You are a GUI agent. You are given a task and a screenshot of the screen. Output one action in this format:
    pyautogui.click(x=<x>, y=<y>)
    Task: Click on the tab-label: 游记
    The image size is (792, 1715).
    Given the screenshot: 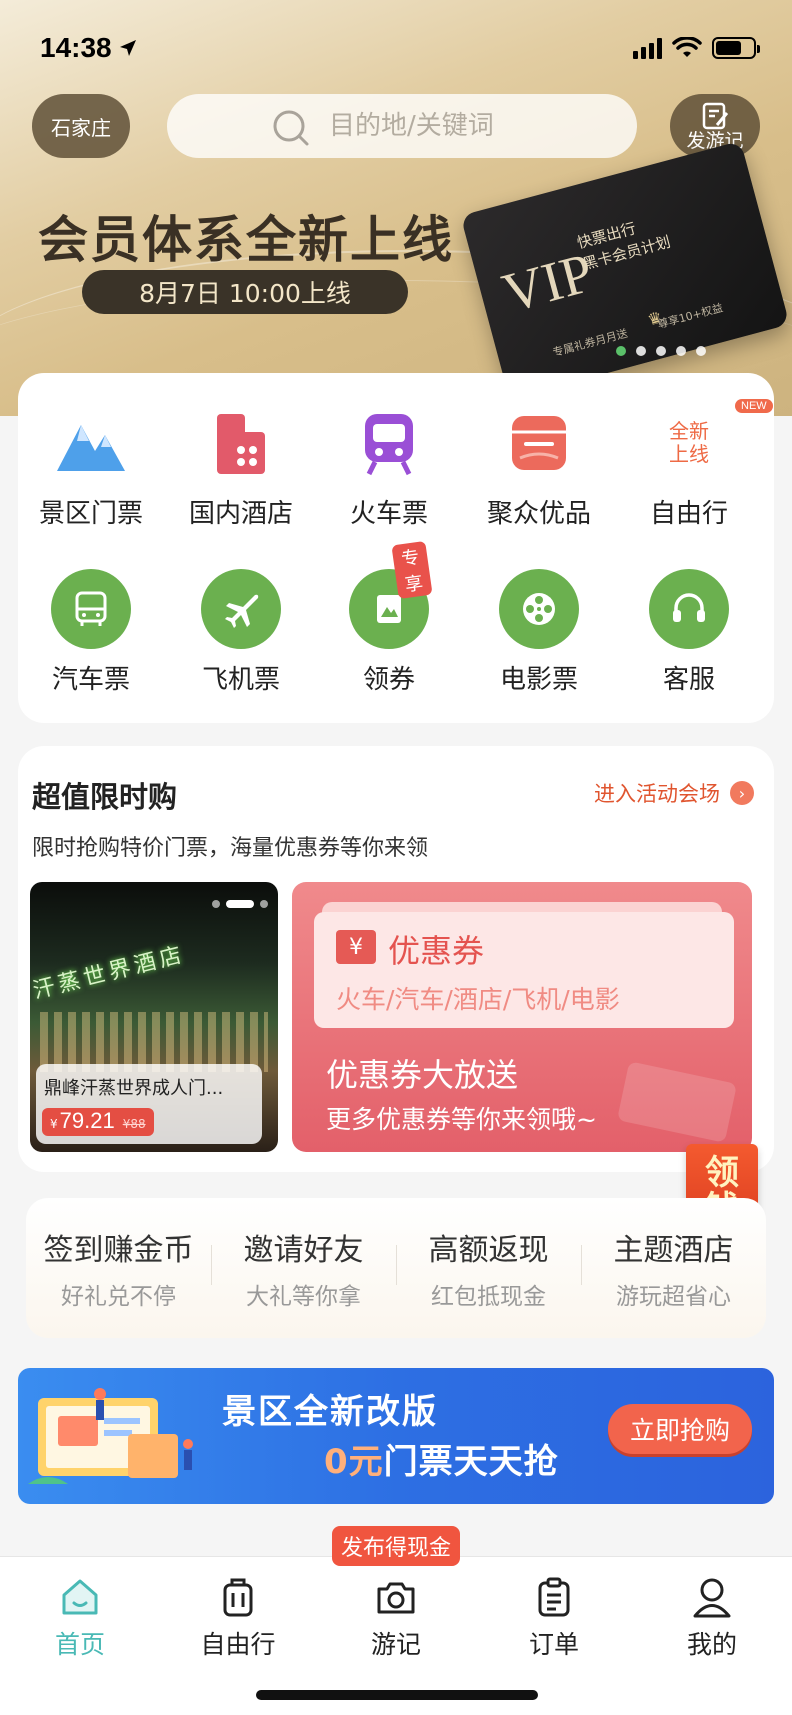 What is the action you would take?
    pyautogui.click(x=395, y=1644)
    